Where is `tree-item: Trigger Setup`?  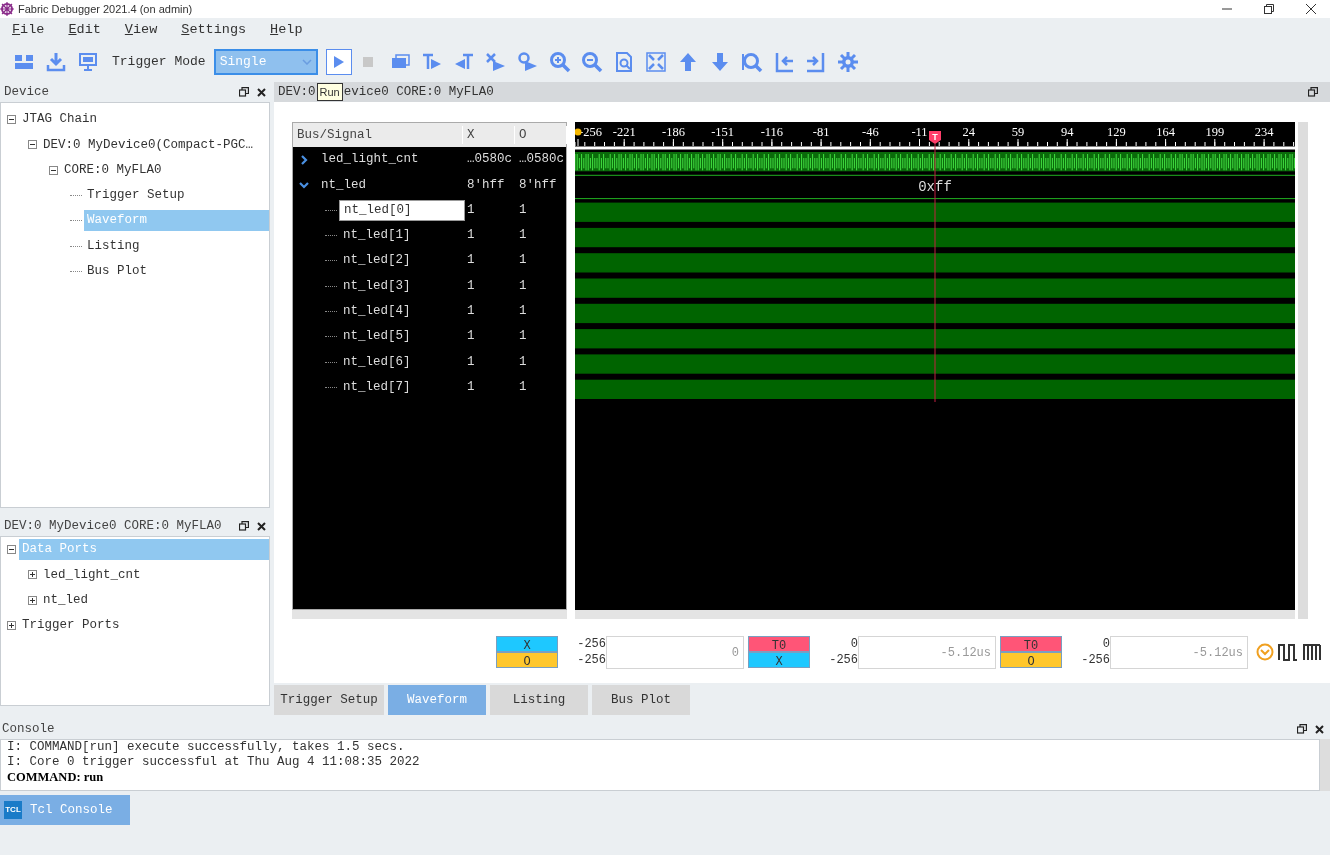
tree-item: Trigger Setup is located at coordinates (136, 195).